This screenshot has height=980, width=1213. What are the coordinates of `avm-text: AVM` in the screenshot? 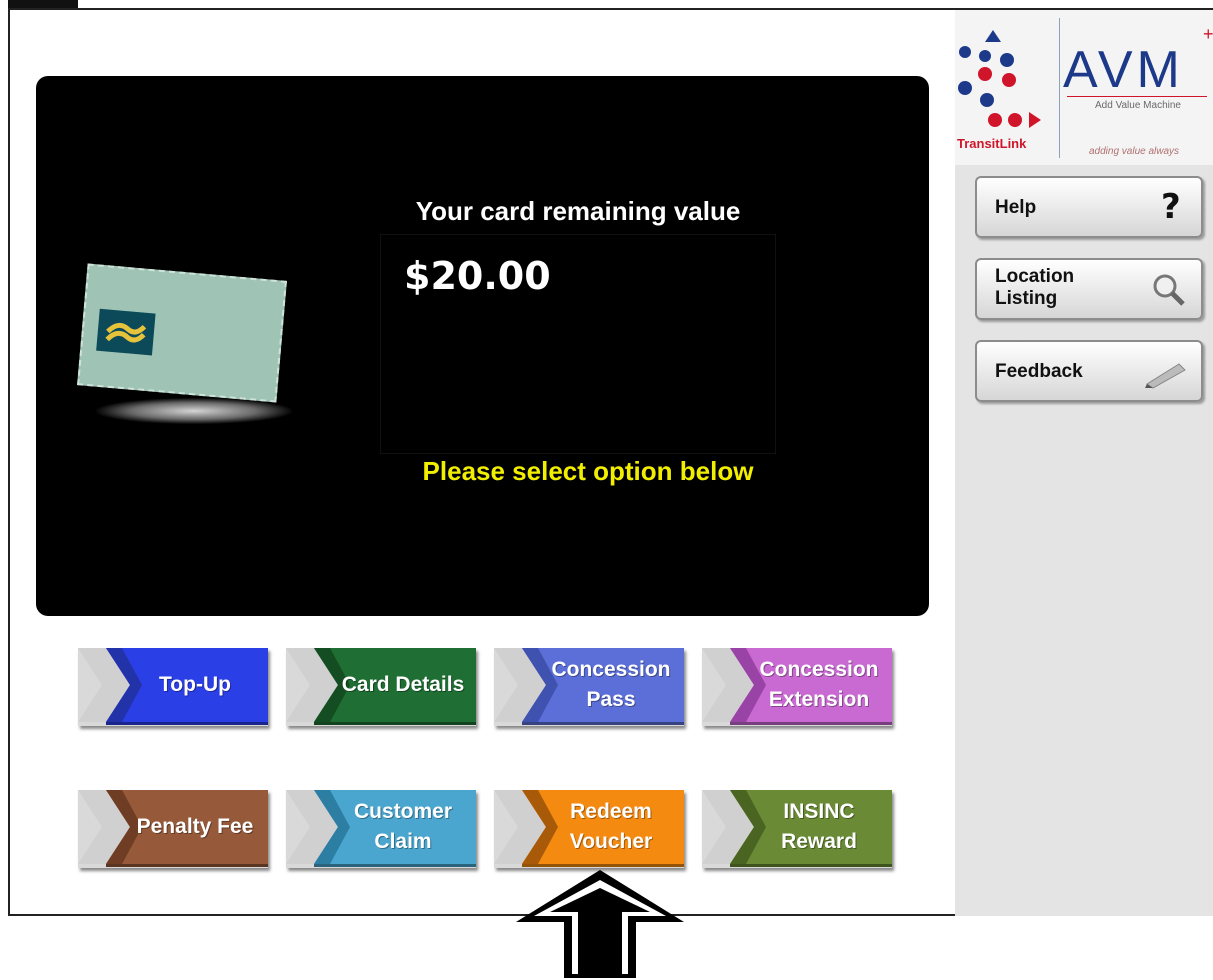 It's located at (1123, 70).